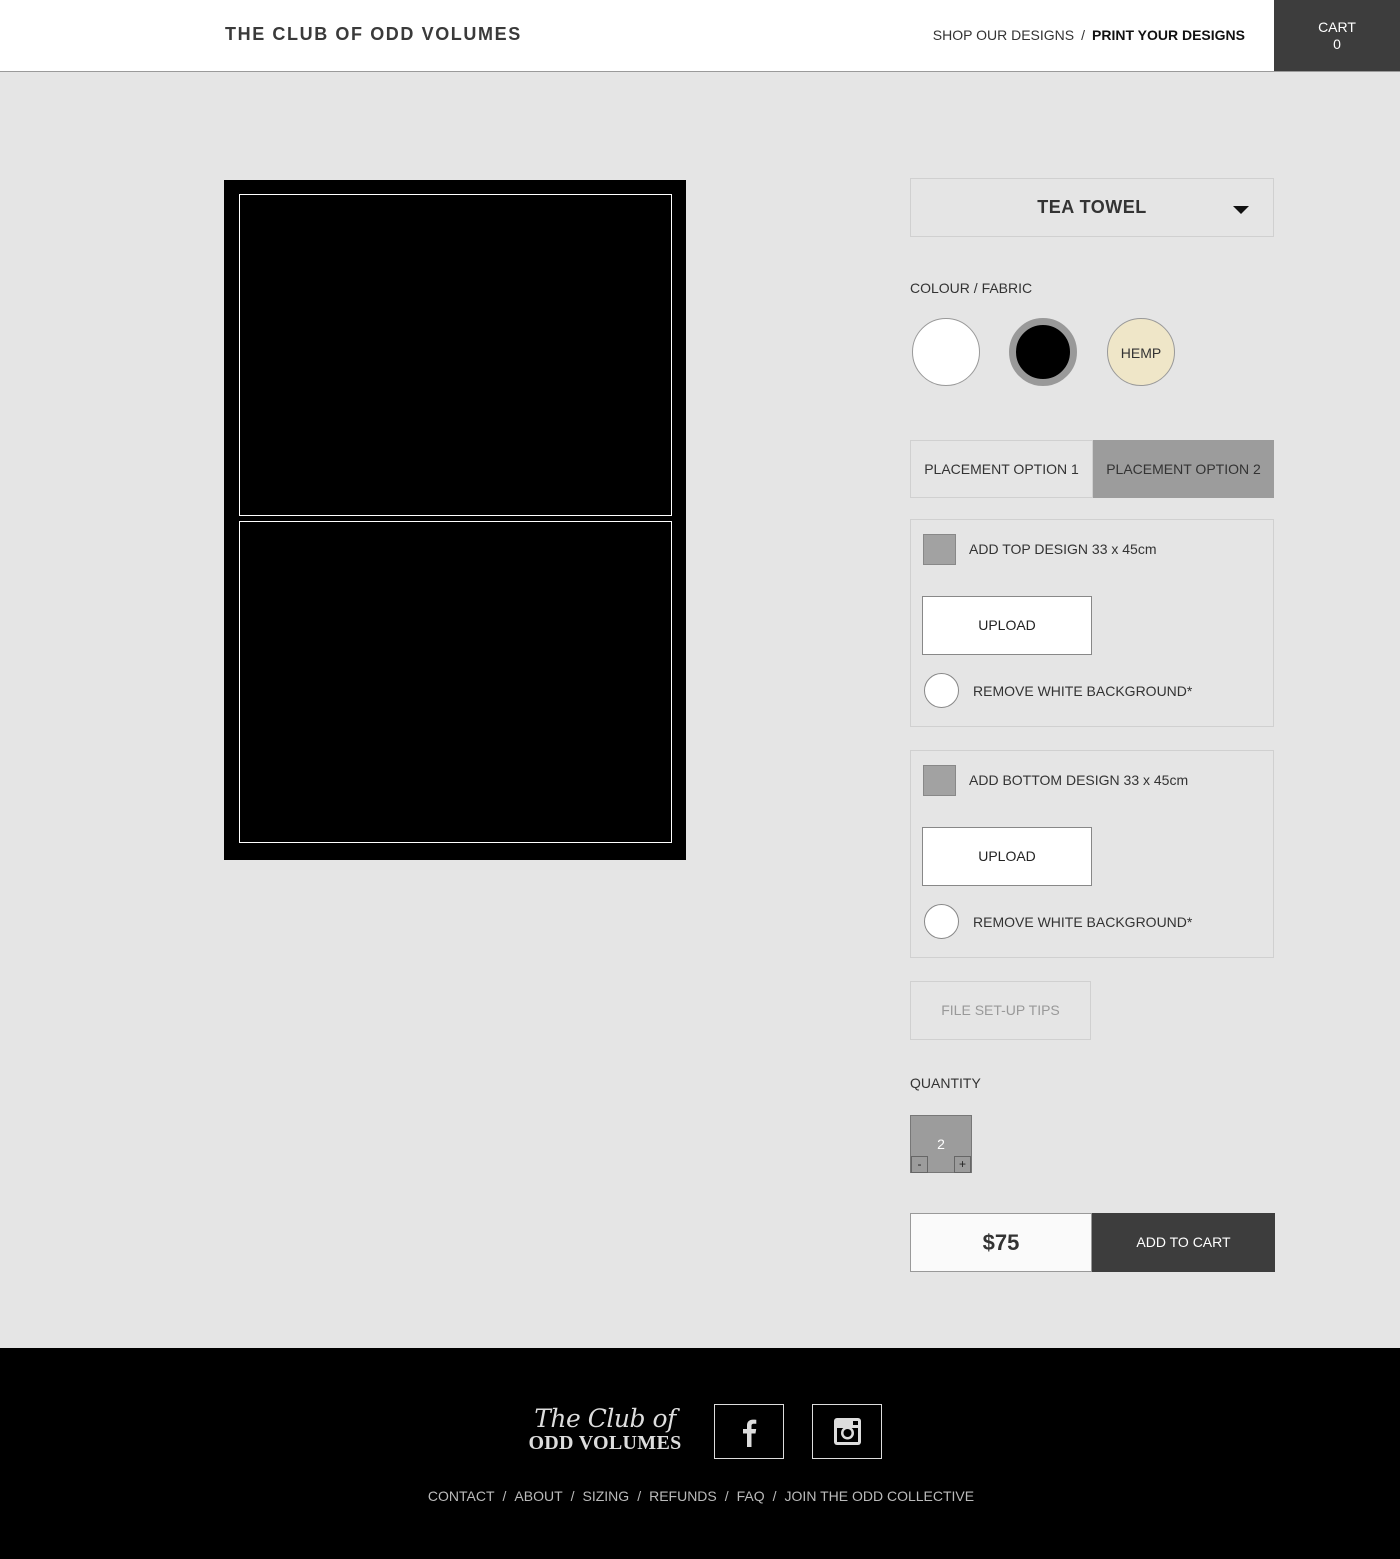 The image size is (1400, 1559). Describe the element at coordinates (1000, 1010) in the screenshot. I see `file-setup-tips-button: FILE SET-UP TIPS` at that location.